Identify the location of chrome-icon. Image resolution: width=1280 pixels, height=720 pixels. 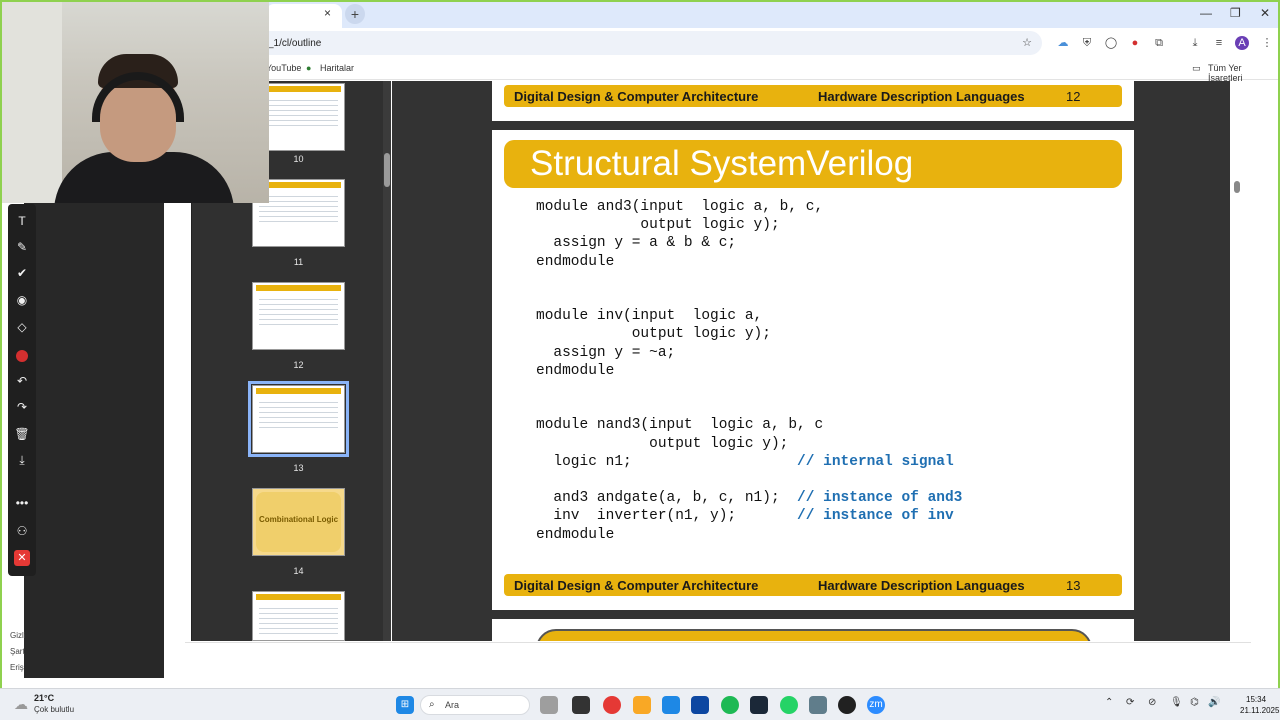
(612, 705).